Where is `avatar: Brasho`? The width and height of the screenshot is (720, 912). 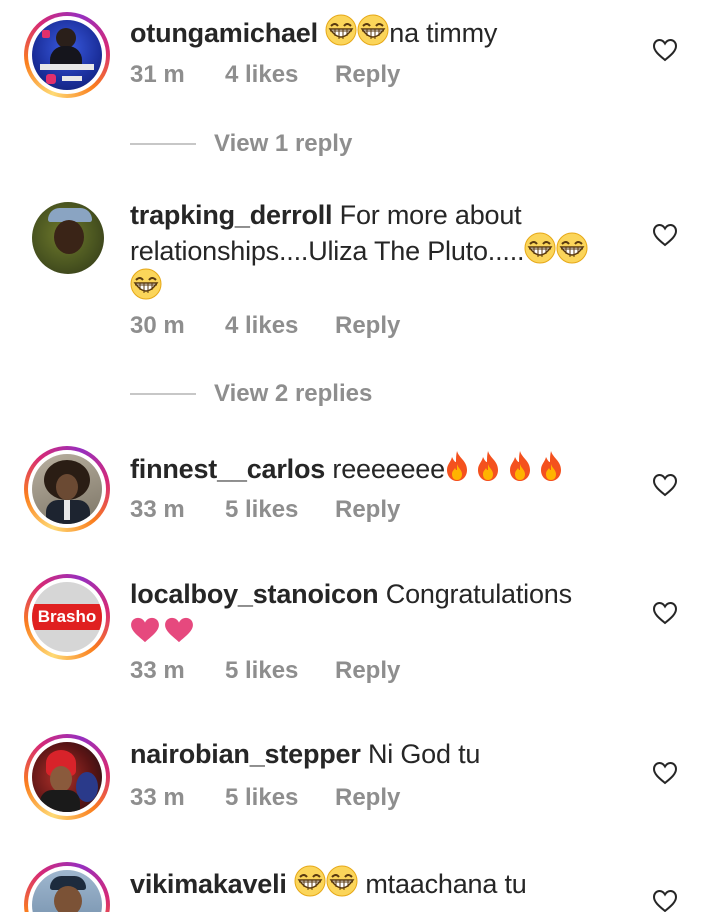
avatar: Brasho is located at coordinates (67, 617).